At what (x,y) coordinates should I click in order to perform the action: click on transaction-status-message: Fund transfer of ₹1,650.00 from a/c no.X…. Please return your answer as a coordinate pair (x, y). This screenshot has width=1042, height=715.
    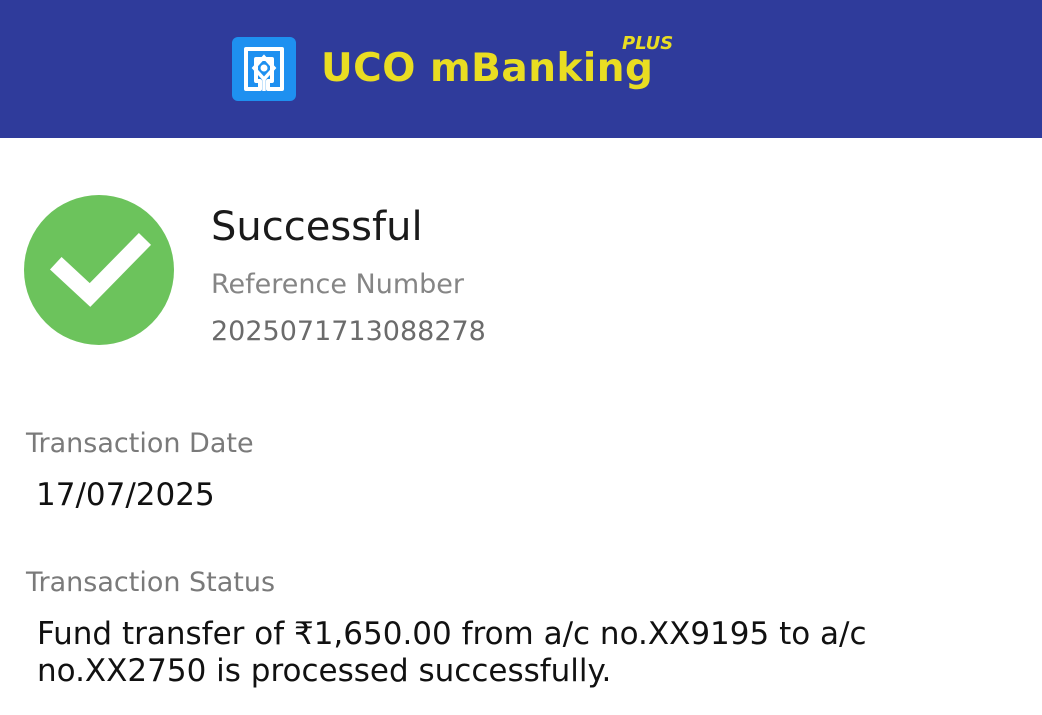
    Looking at the image, I should click on (452, 652).